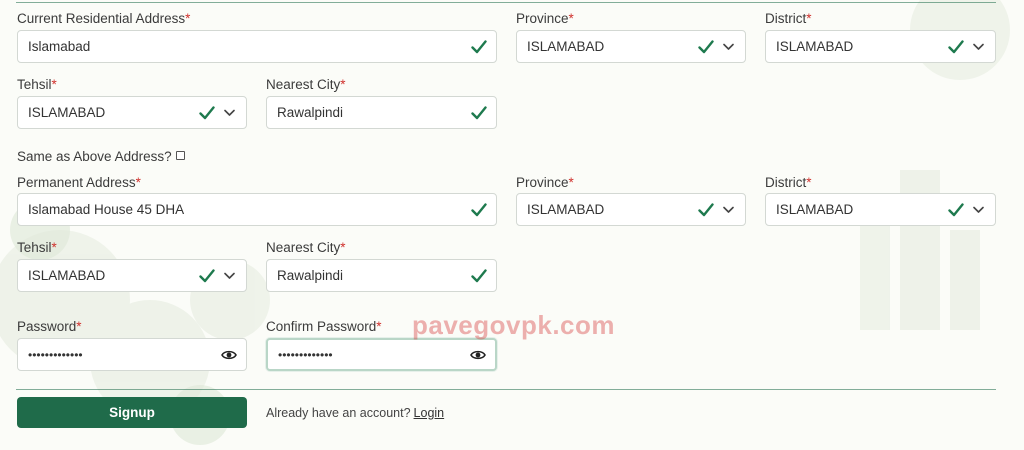  What do you see at coordinates (79, 182) in the screenshot?
I see `permanent-address-label: Permanent Address*` at bounding box center [79, 182].